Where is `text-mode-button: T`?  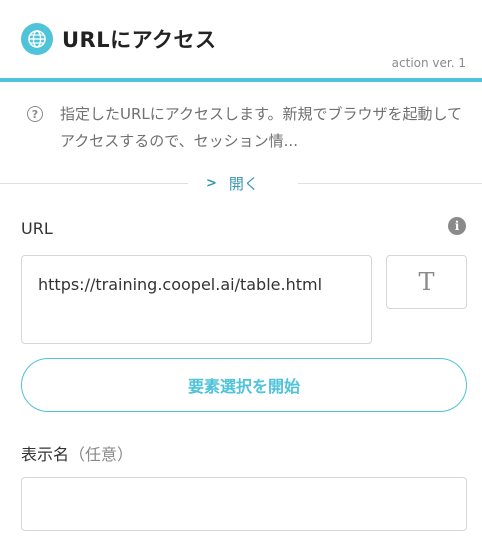 text-mode-button: T is located at coordinates (426, 282).